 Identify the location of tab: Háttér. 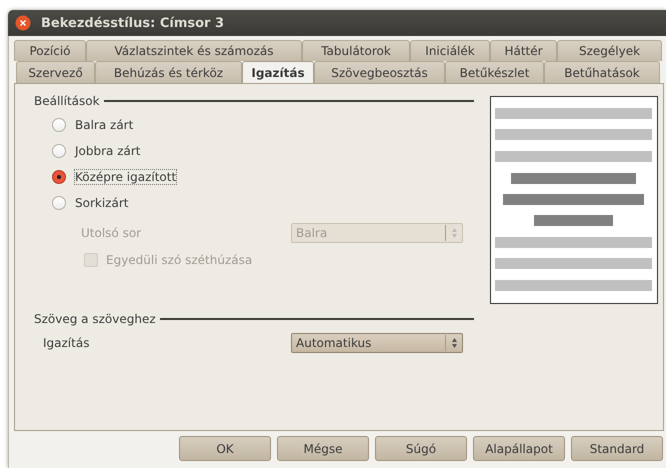
(523, 50).